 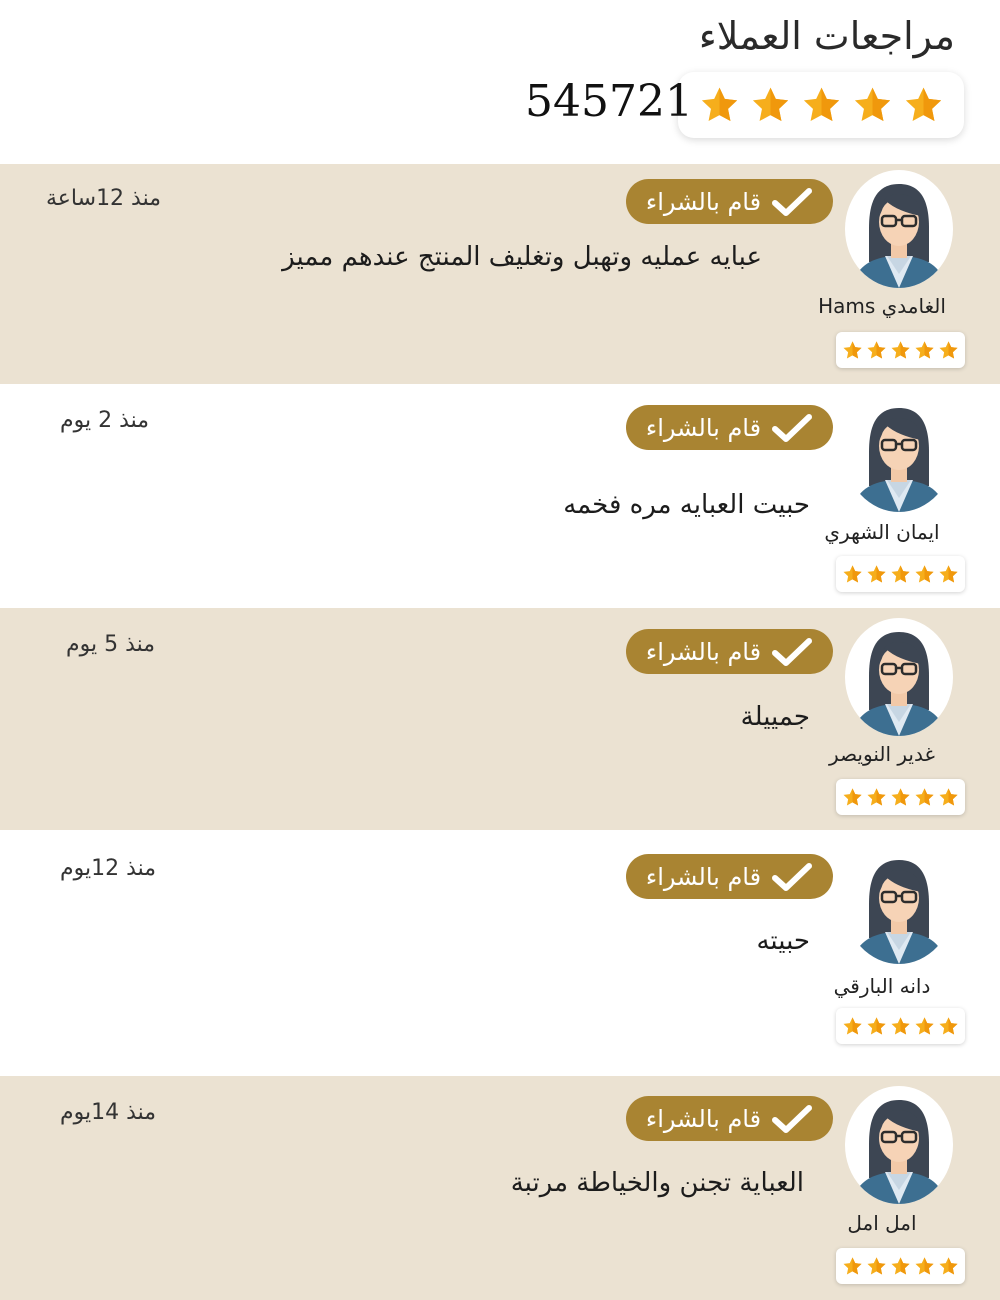 I want to click on reviewer-name: الغامدي Hams, so click(x=882, y=306).